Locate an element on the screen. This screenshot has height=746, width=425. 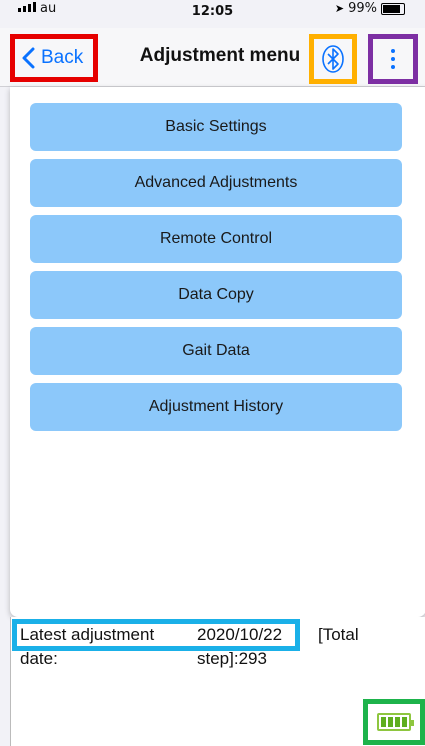
device-battery-indicator is located at coordinates (394, 722).